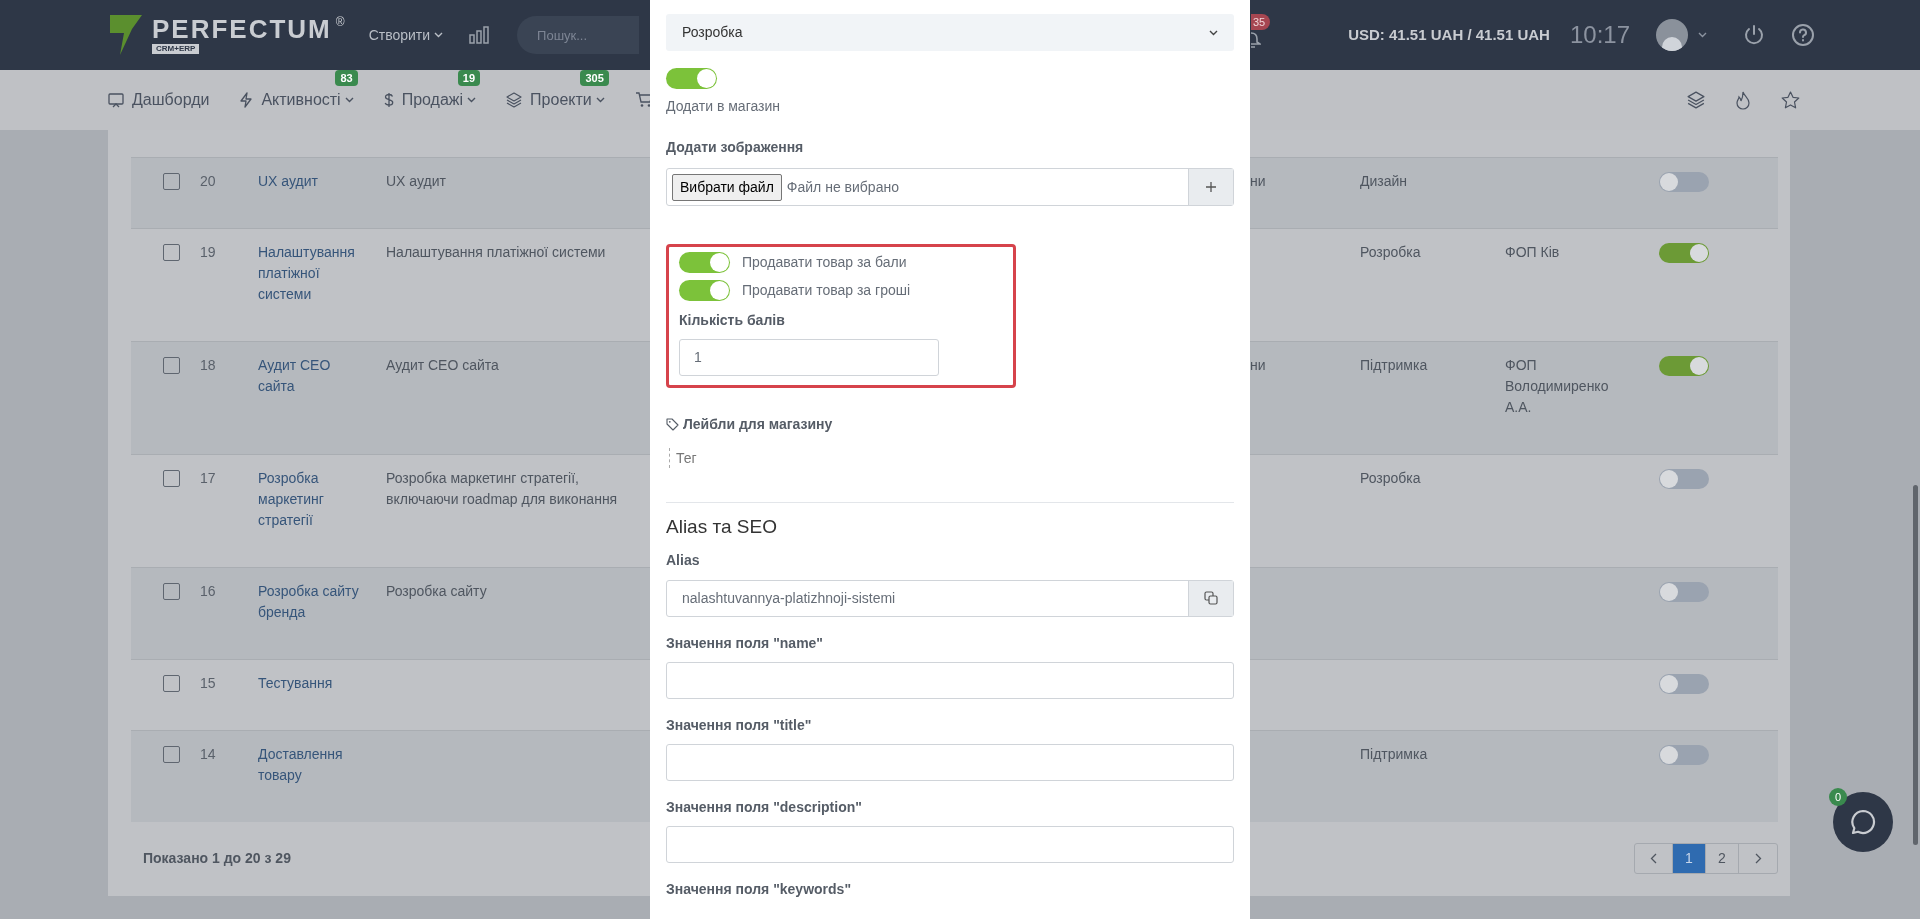 Image resolution: width=1920 pixels, height=919 pixels. I want to click on chat-icon, so click(1863, 822).